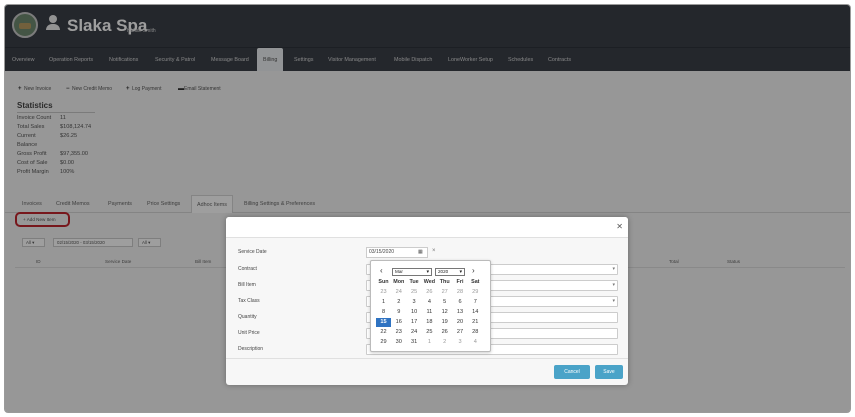 This screenshot has width=855, height=417. I want to click on description-label: Description, so click(251, 349).